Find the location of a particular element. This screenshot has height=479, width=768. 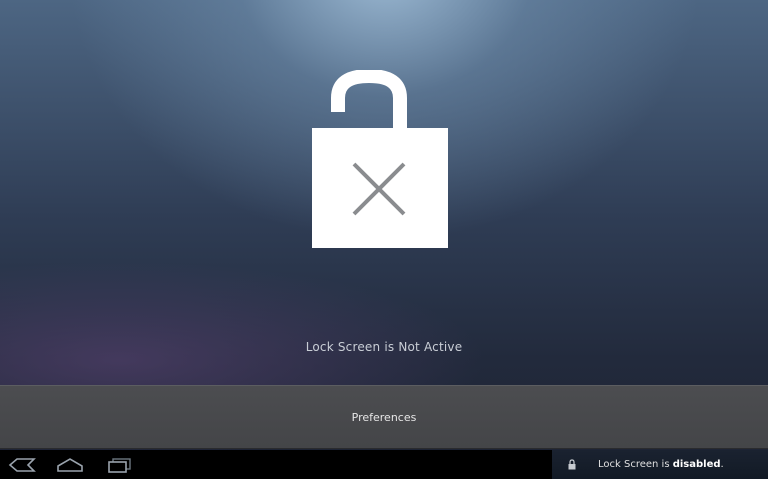

home-icon is located at coordinates (70, 465).